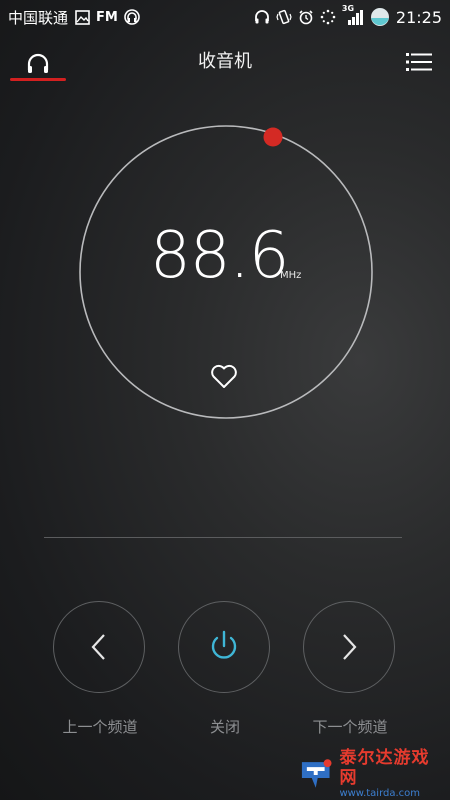 This screenshot has height=800, width=450. What do you see at coordinates (225, 61) in the screenshot?
I see `page-title: 收音机` at bounding box center [225, 61].